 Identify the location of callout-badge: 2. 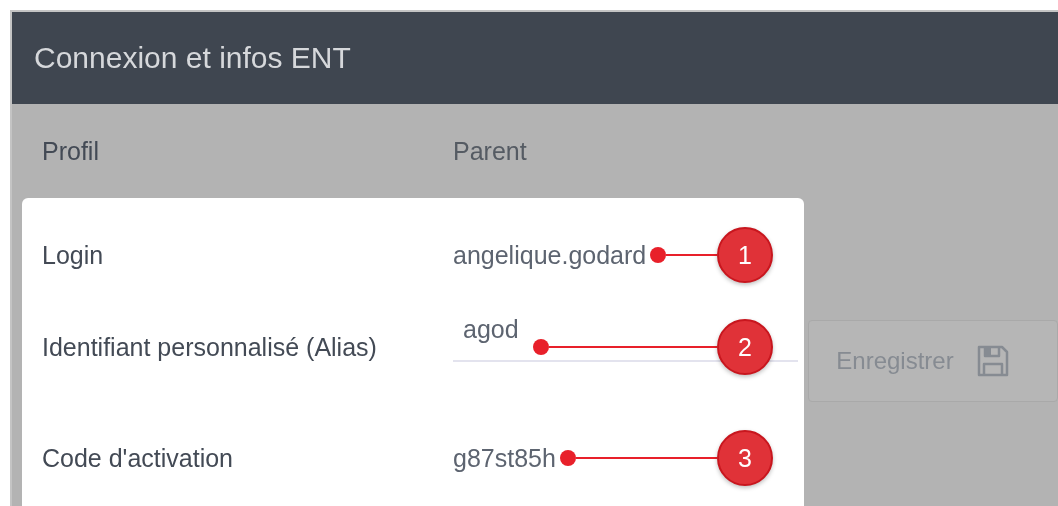
(745, 347).